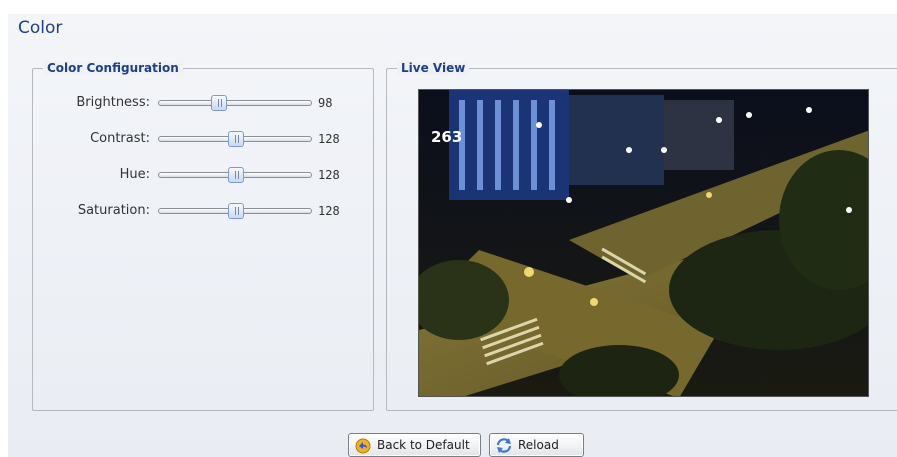 The width and height of the screenshot is (897, 457). What do you see at coordinates (120, 138) in the screenshot?
I see `contrast-label: Contrast:` at bounding box center [120, 138].